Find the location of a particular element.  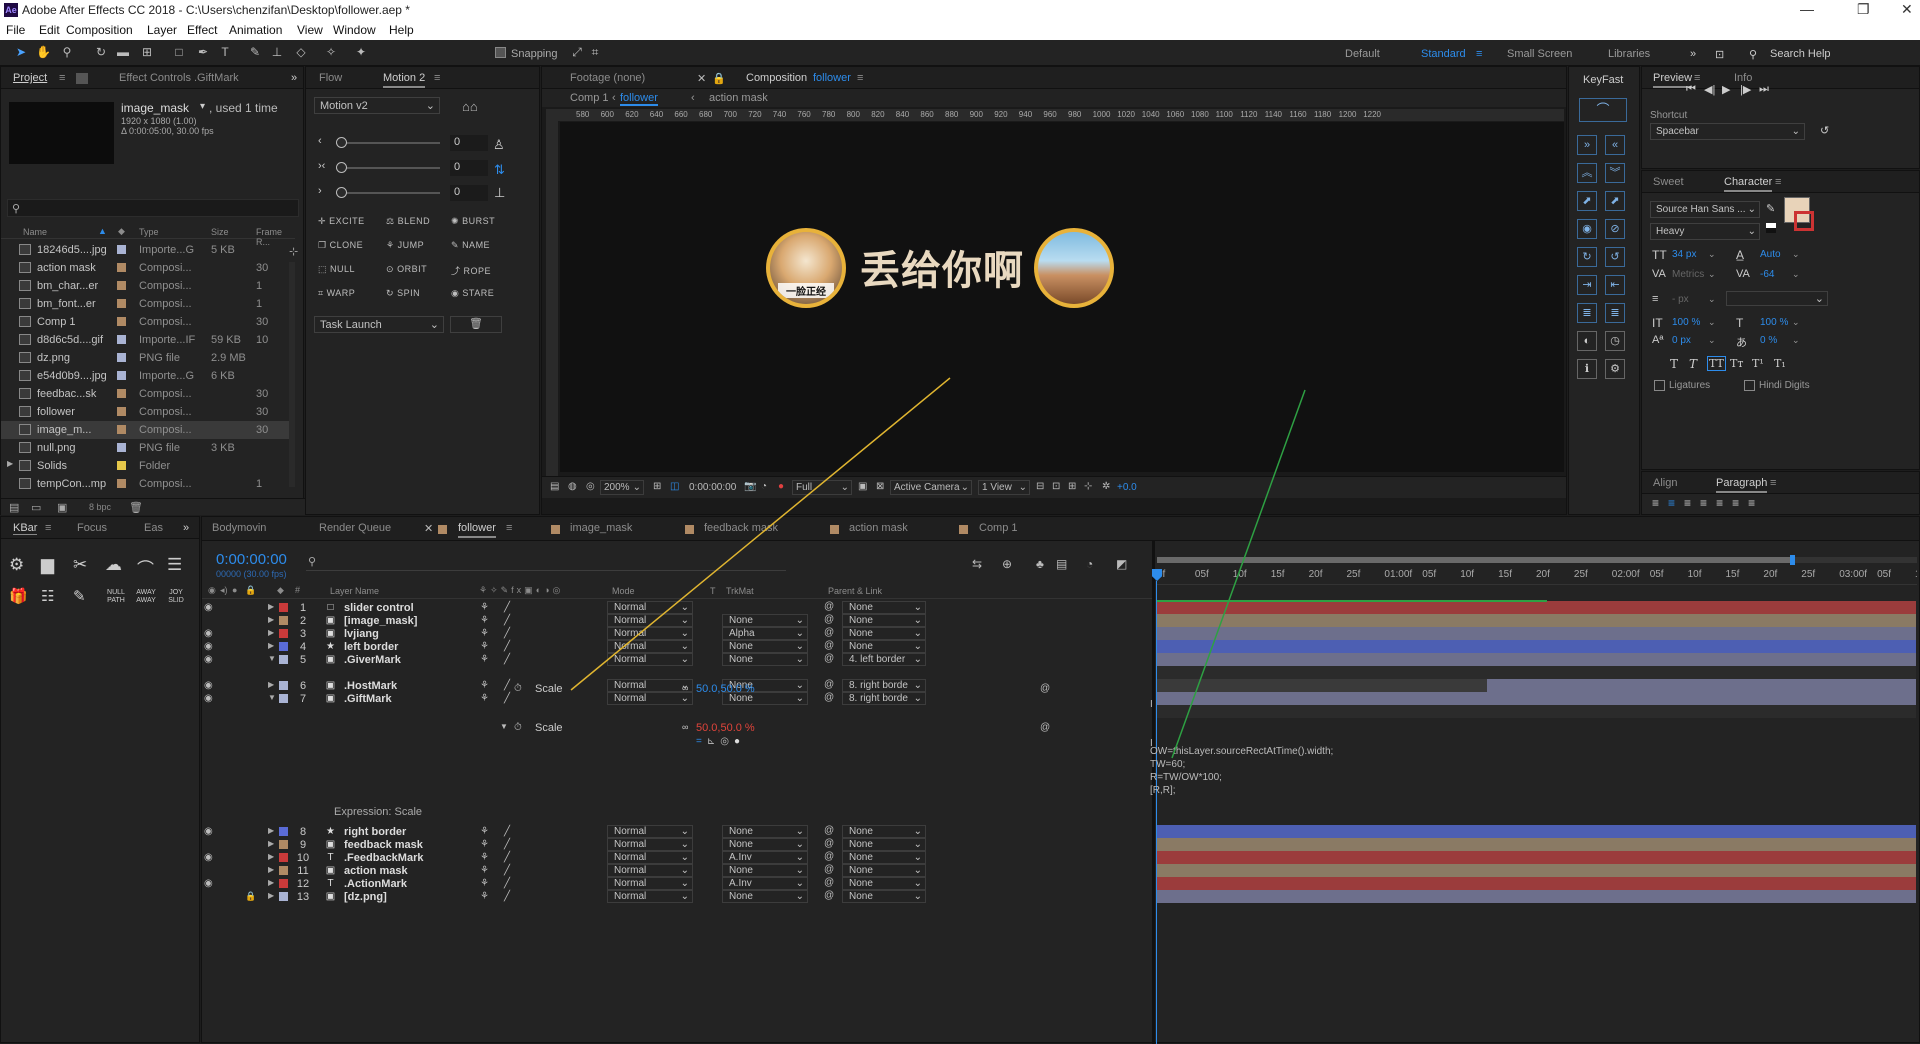

black-white-swap-icon is located at coordinates (1771, 228).